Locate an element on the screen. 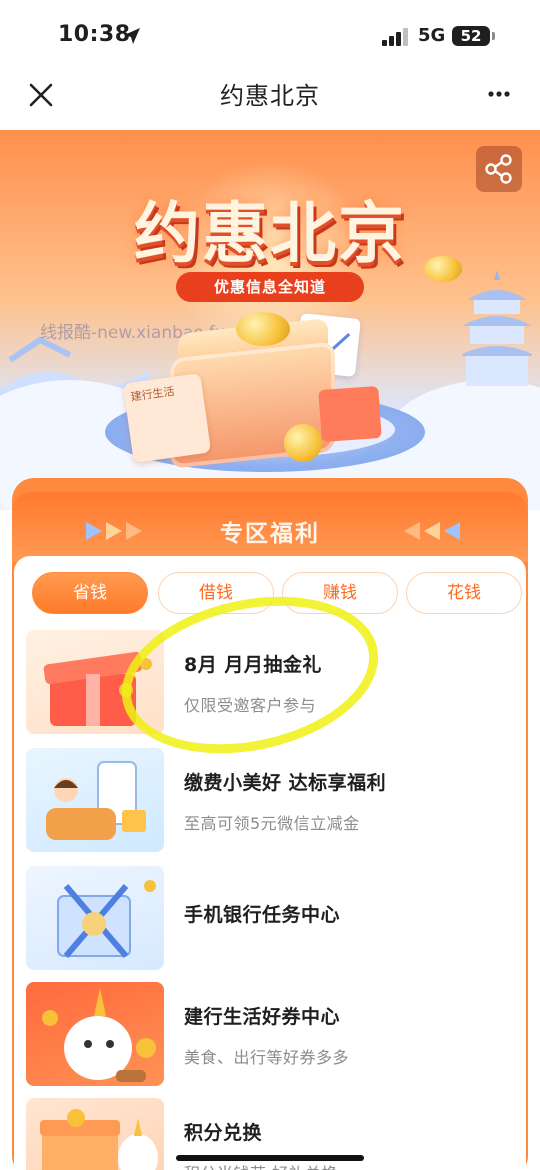 The height and width of the screenshot is (1170, 540). gift-box-illustration is located at coordinates (350, 414).